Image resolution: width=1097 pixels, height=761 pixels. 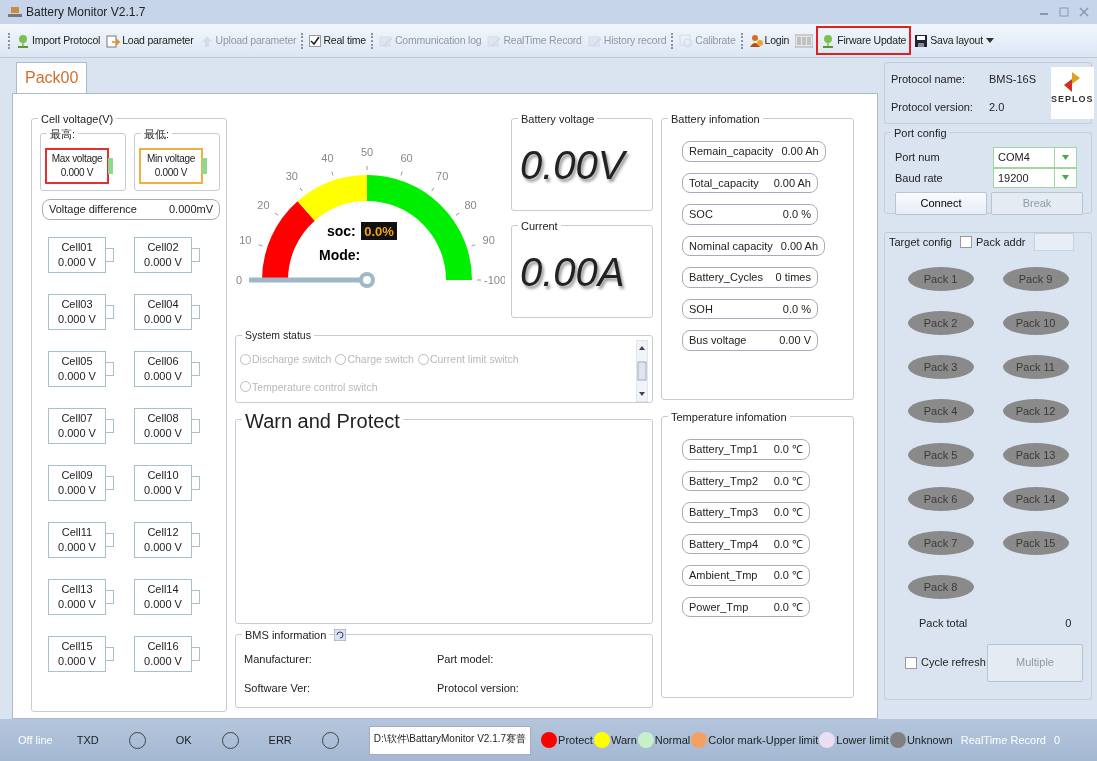 What do you see at coordinates (763, 740) in the screenshot?
I see `legend-label: Color mark-Upper limit` at bounding box center [763, 740].